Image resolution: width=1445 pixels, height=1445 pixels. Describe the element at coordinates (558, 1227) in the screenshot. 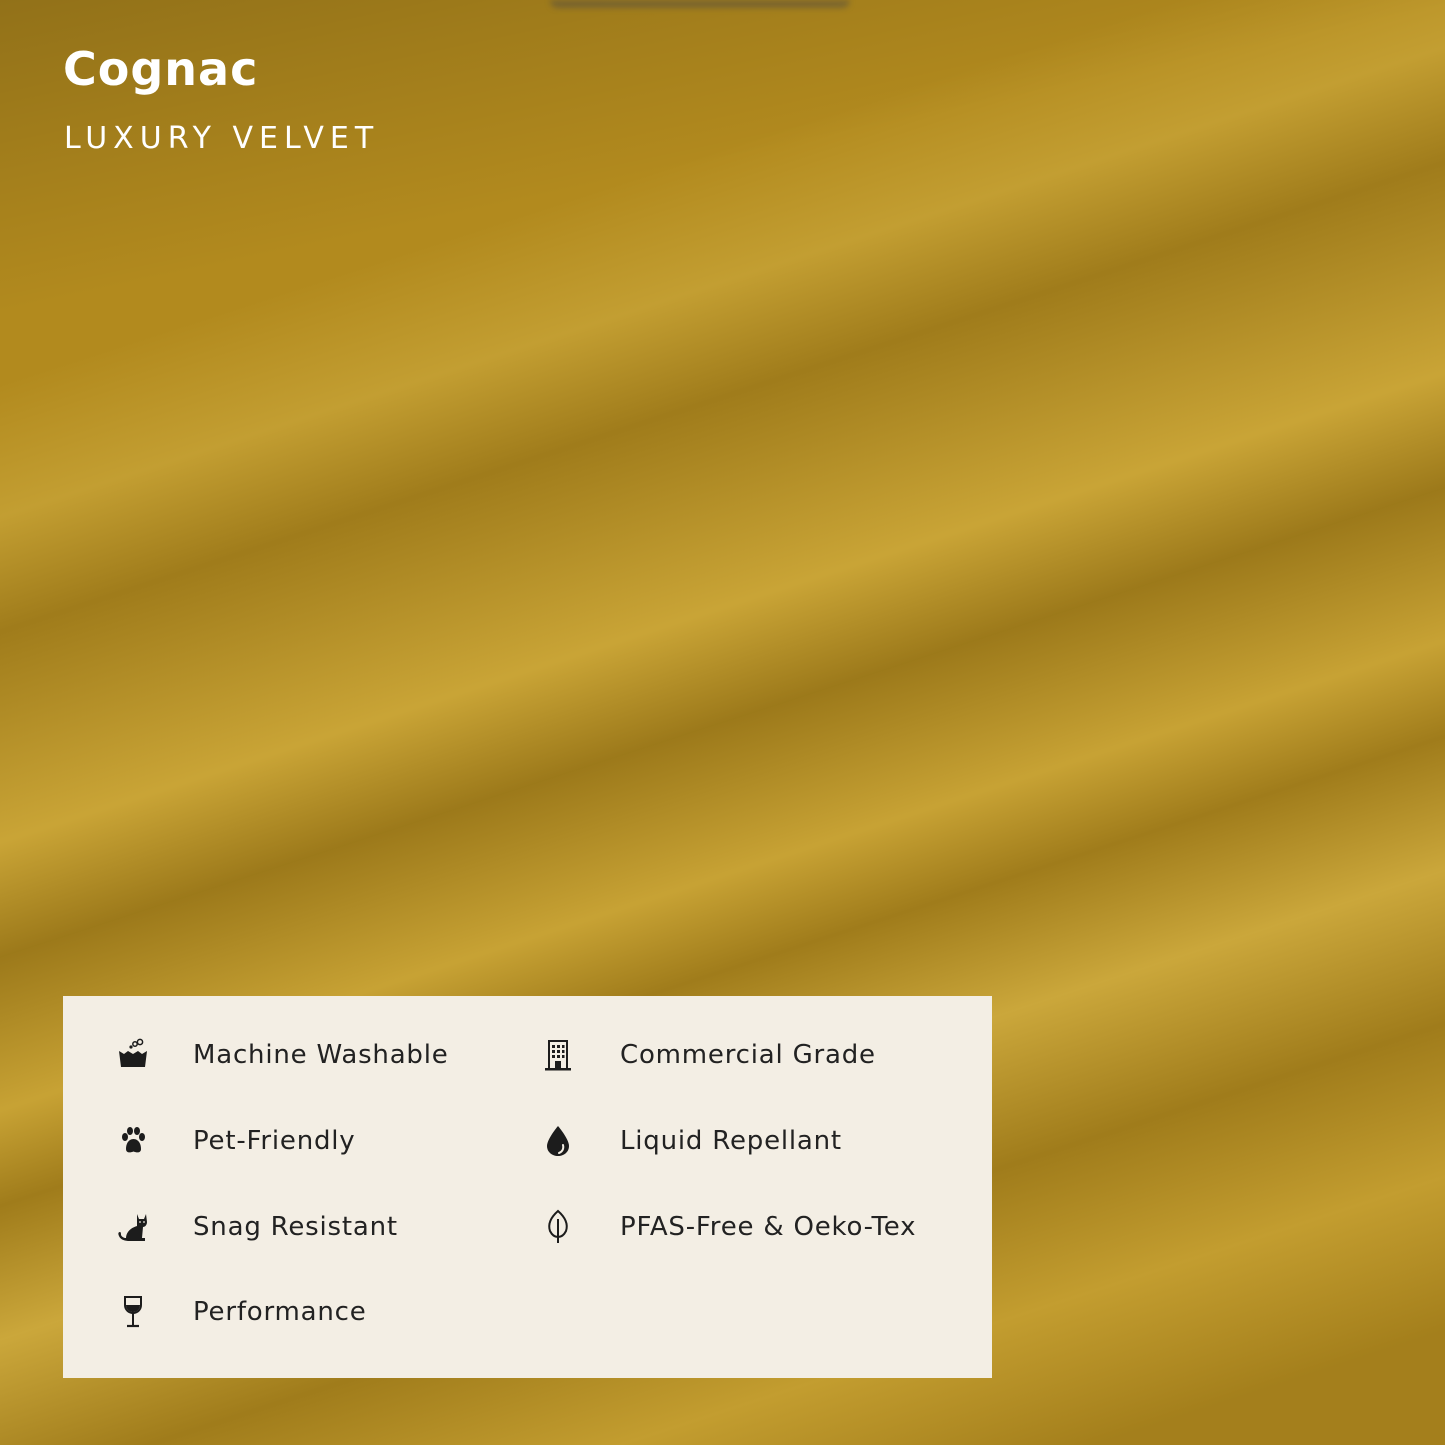

I see `leaf-icon` at that location.